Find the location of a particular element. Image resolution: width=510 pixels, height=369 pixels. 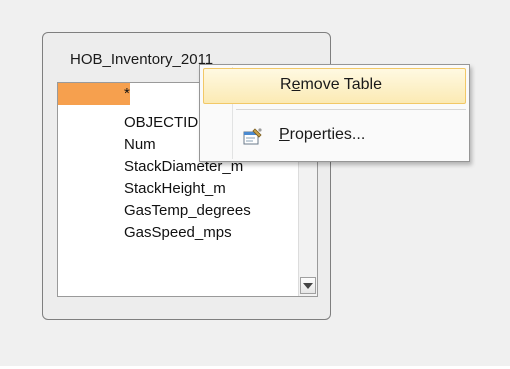

field-row-gasspeed: GasSpeed_mps is located at coordinates (145, 233).